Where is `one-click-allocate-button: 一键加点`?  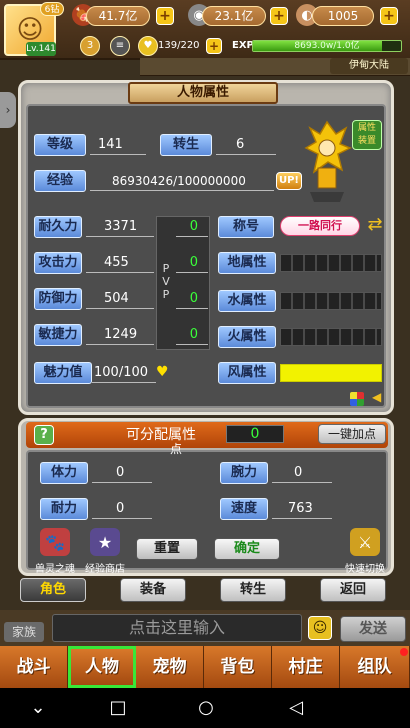 one-click-allocate-button: 一键加点 is located at coordinates (352, 434).